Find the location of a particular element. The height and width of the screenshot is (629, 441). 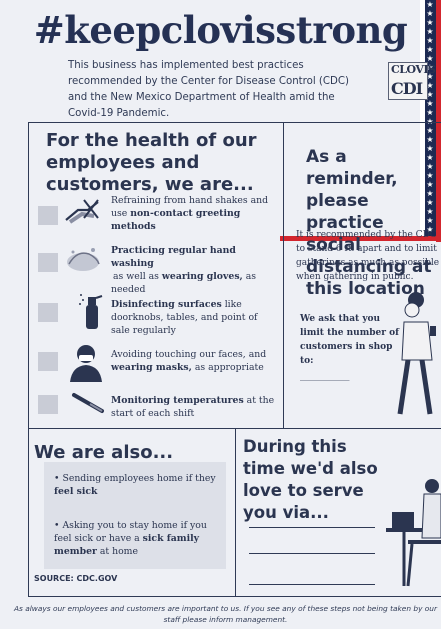

no-handshake-icon is located at coordinates (83, 211).